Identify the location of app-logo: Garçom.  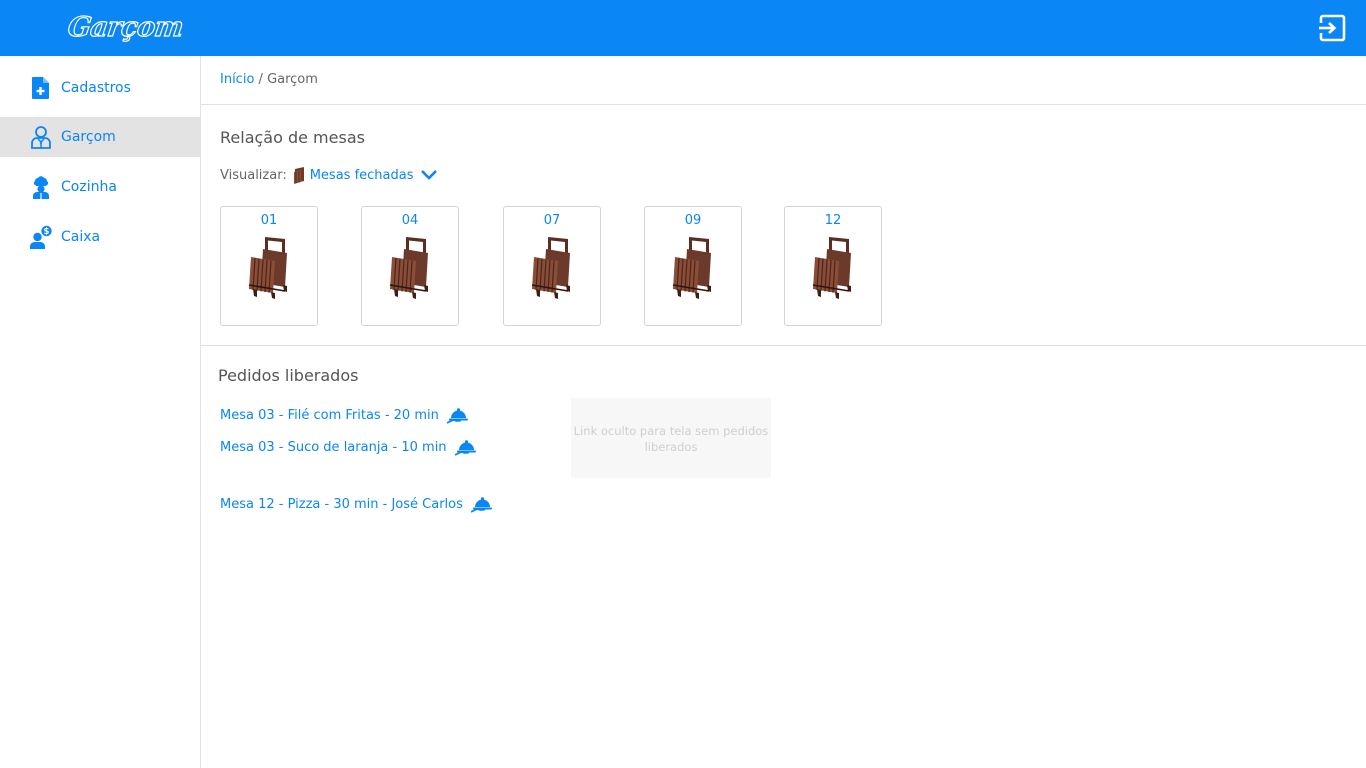
(125, 28).